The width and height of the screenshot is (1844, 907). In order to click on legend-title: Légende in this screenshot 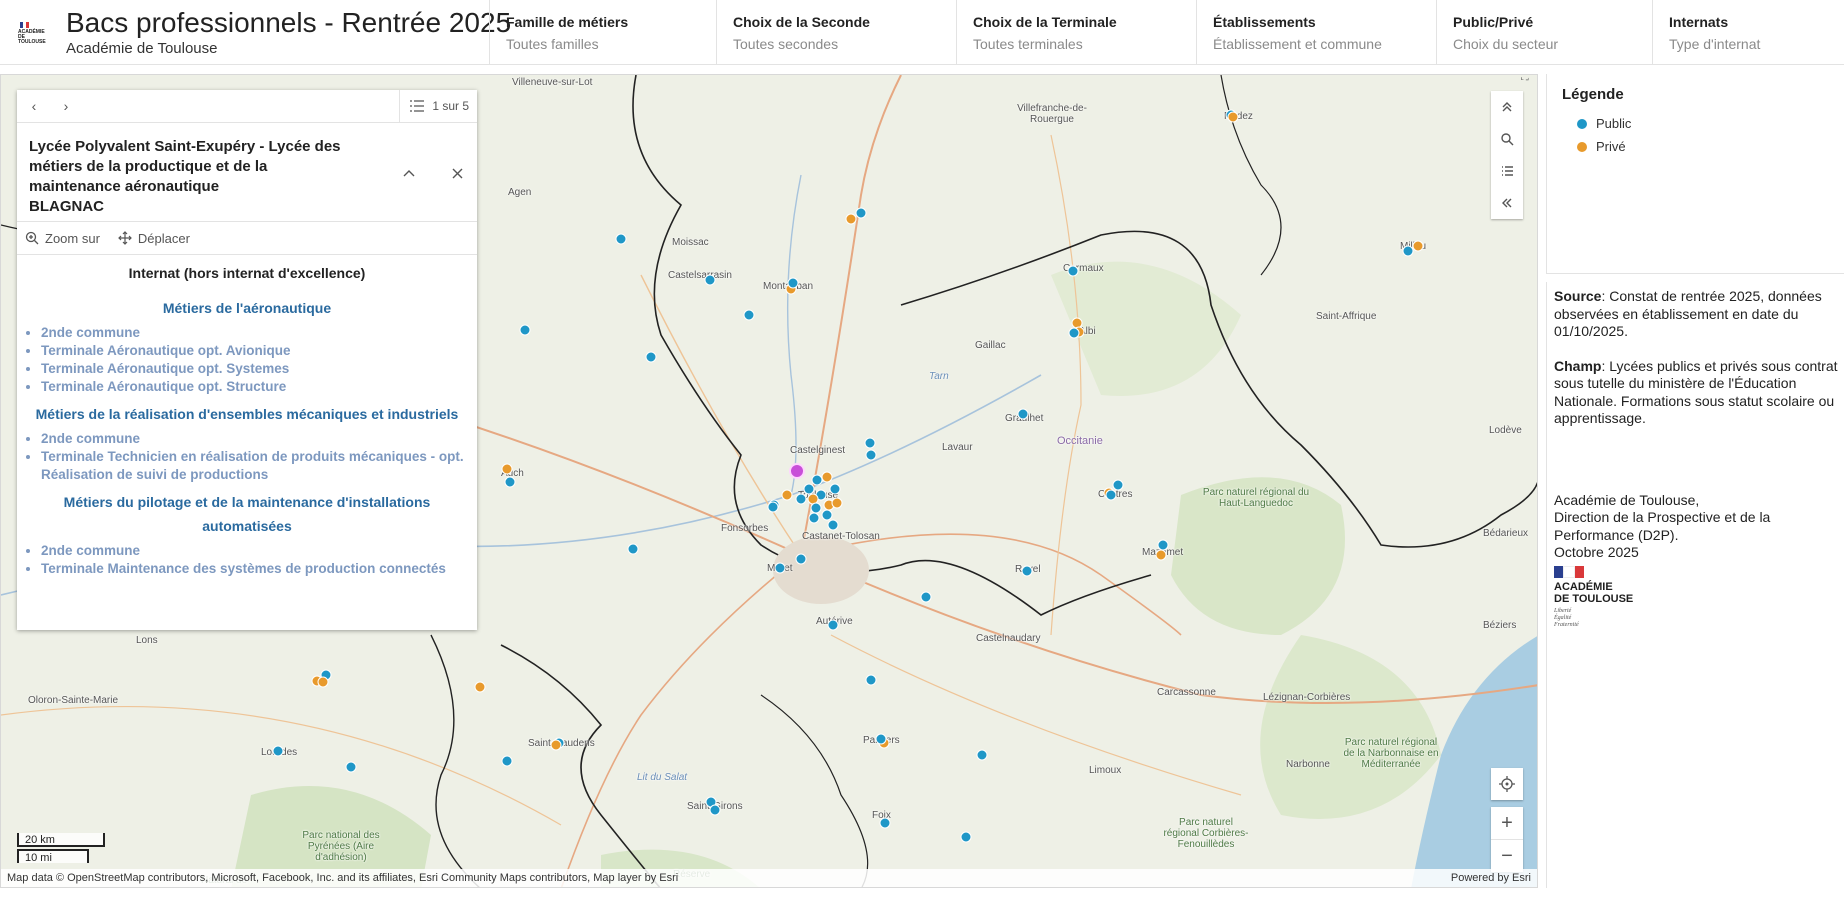, I will do `click(1593, 94)`.